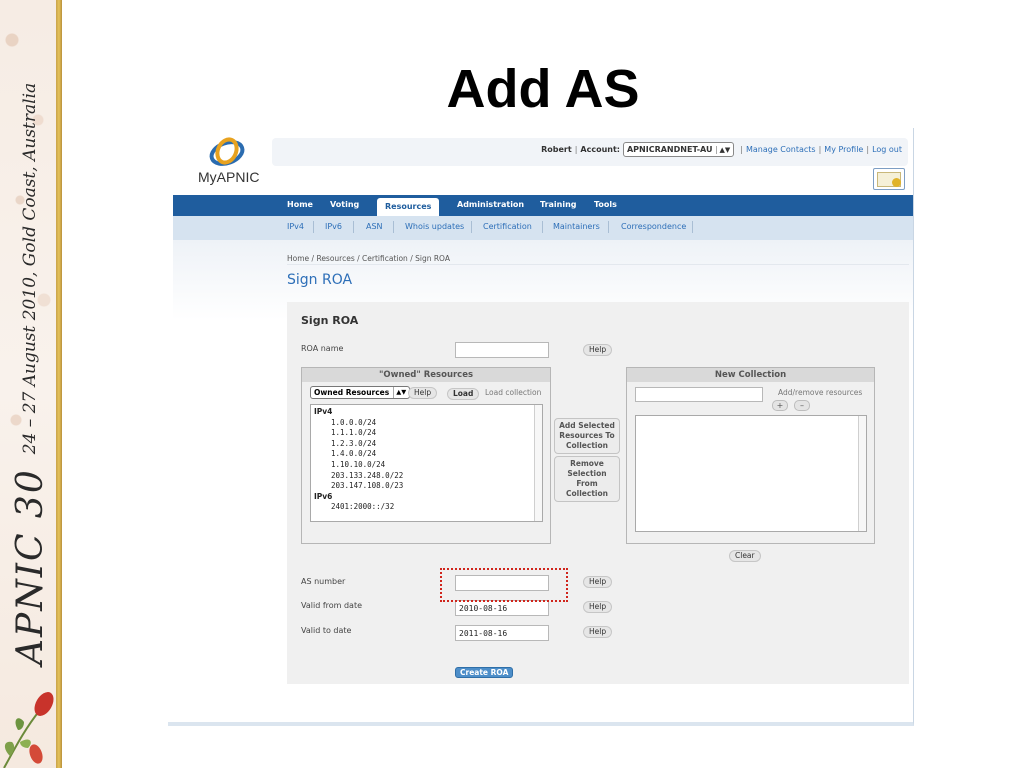  I want to click on flower-icon, so click(28, 730).